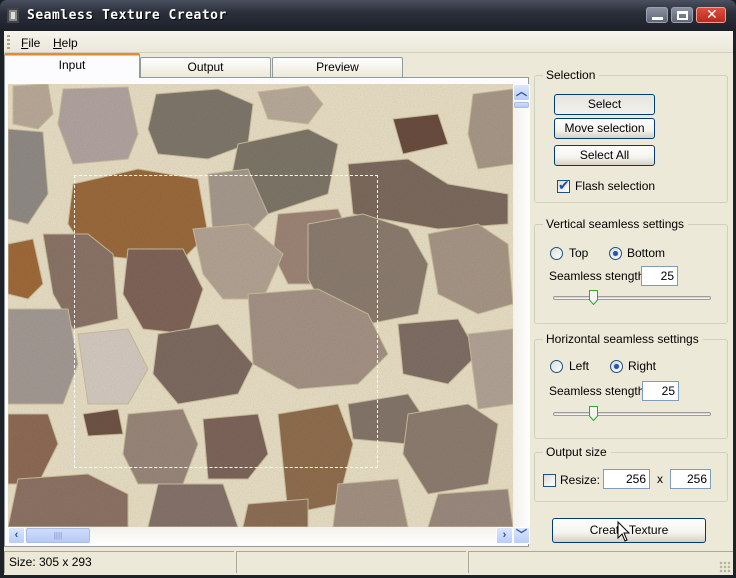 Image resolution: width=736 pixels, height=578 pixels. Describe the element at coordinates (337, 67) in the screenshot. I see `tab-preview: Preview` at that location.